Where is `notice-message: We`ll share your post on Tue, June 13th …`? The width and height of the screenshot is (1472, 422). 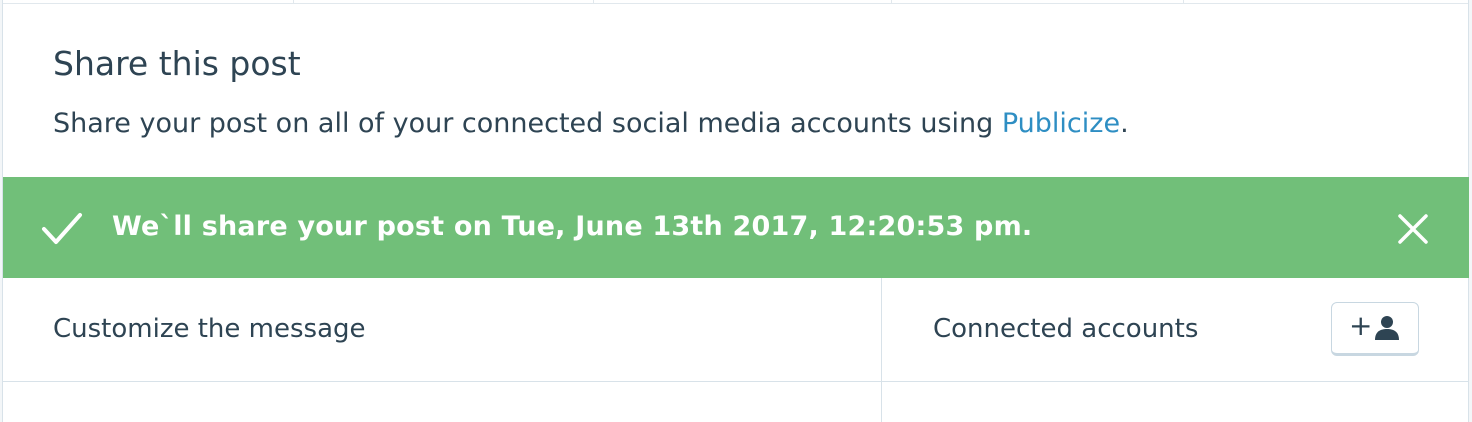 notice-message: We`ll share your post on Tue, June 13th … is located at coordinates (572, 226).